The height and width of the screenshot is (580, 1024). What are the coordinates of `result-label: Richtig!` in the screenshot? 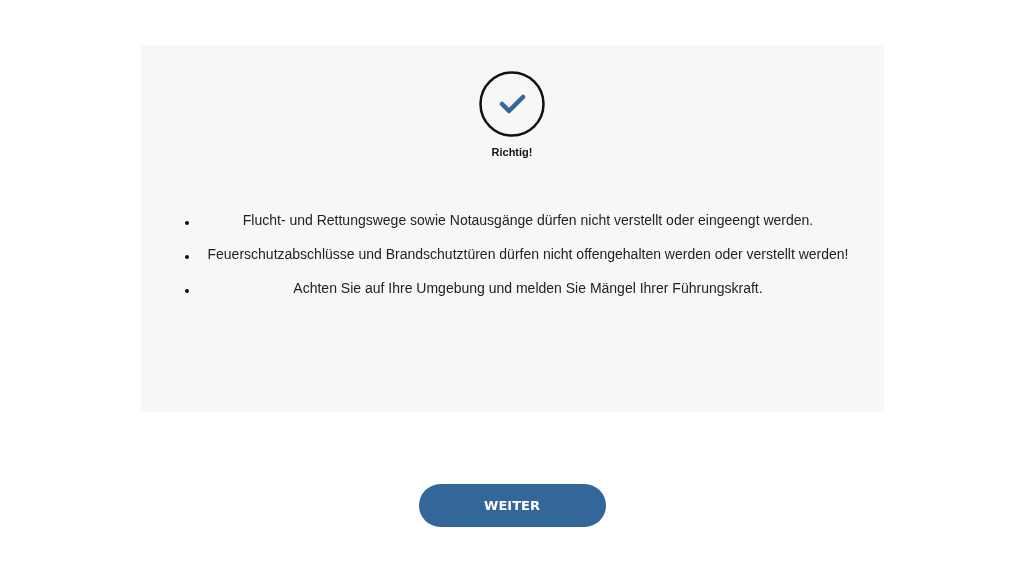 It's located at (512, 152).